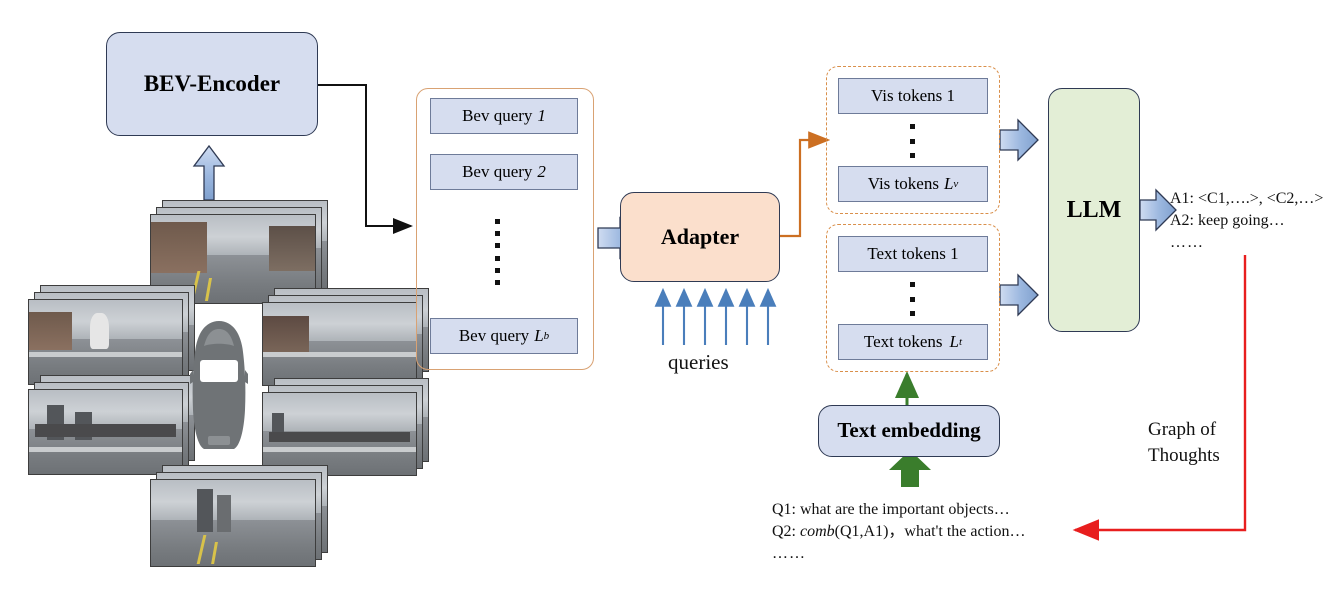 The width and height of the screenshot is (1341, 589). I want to click on text-embedding-node: Text embedding, so click(909, 431).